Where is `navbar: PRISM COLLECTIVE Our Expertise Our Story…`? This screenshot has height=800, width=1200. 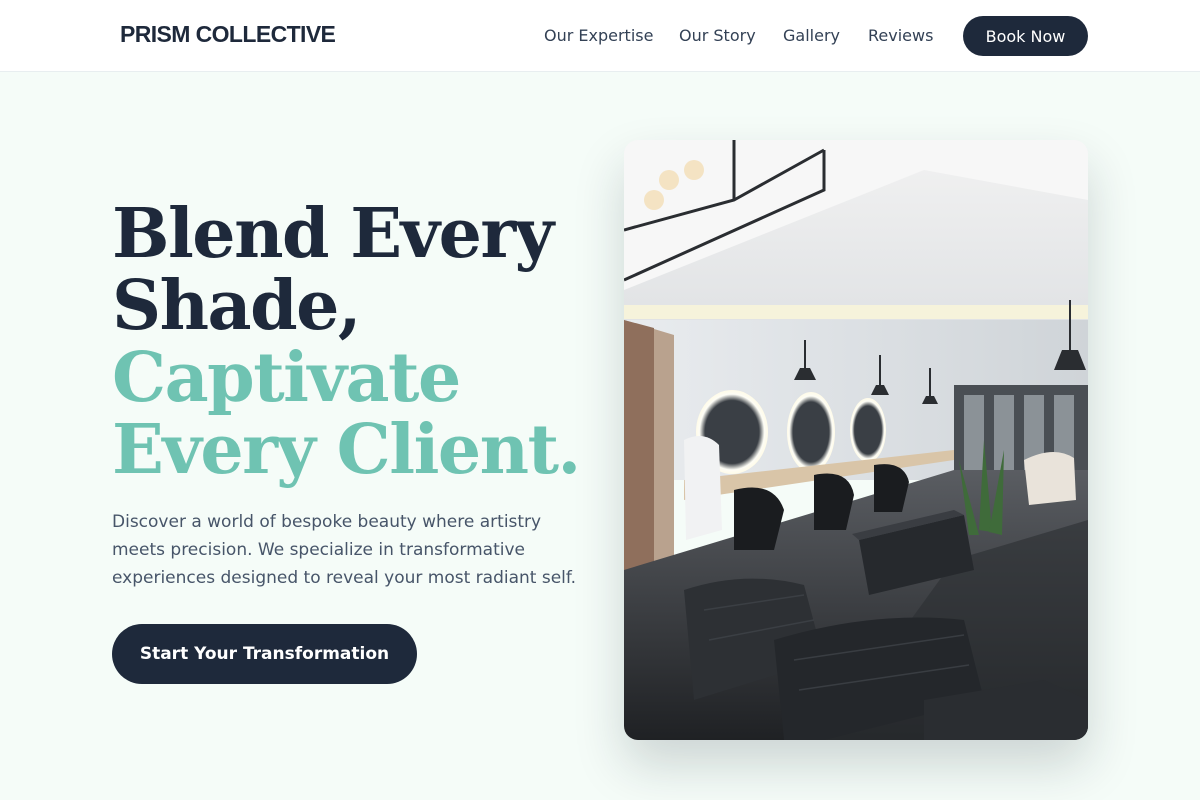
navbar: PRISM COLLECTIVE Our Expertise Our Story… is located at coordinates (600, 36).